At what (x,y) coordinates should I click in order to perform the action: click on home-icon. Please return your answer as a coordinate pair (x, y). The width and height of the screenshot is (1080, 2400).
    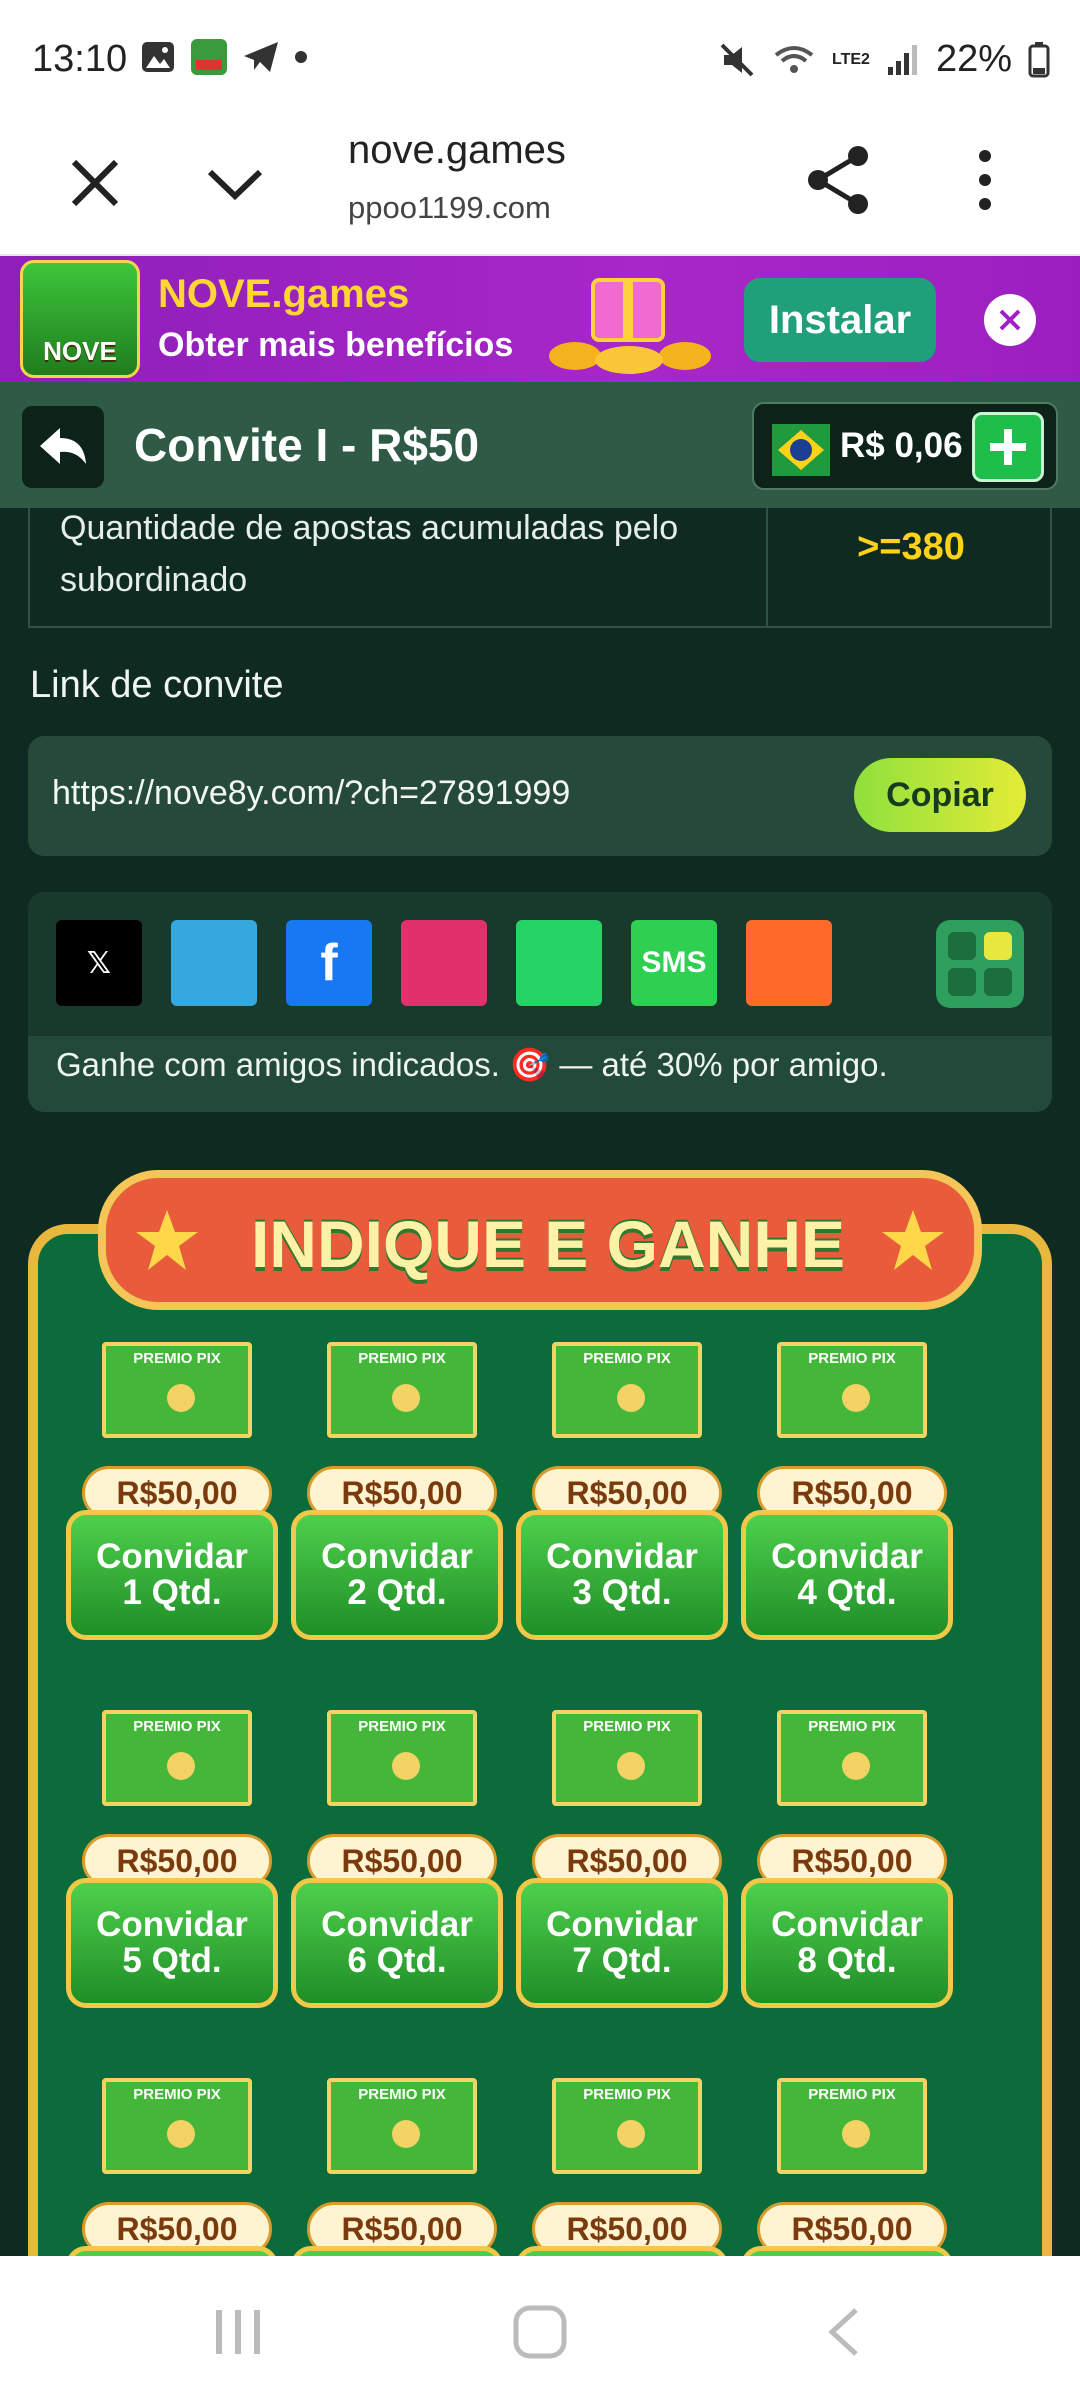
    Looking at the image, I should click on (540, 2332).